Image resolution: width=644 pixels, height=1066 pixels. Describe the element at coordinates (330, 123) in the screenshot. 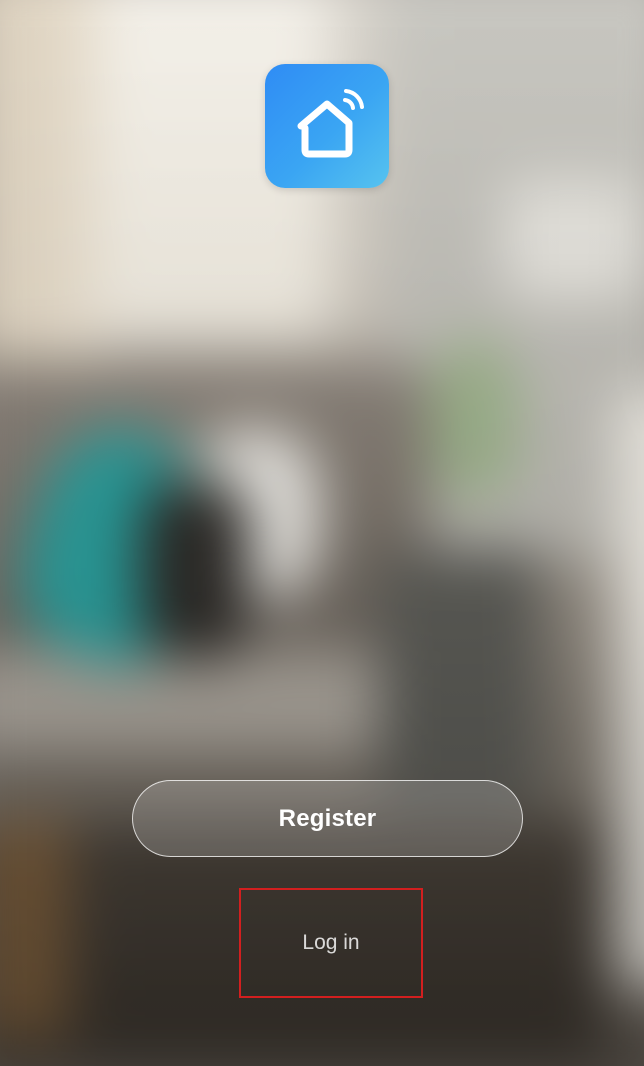

I see `smart-home-icon` at that location.